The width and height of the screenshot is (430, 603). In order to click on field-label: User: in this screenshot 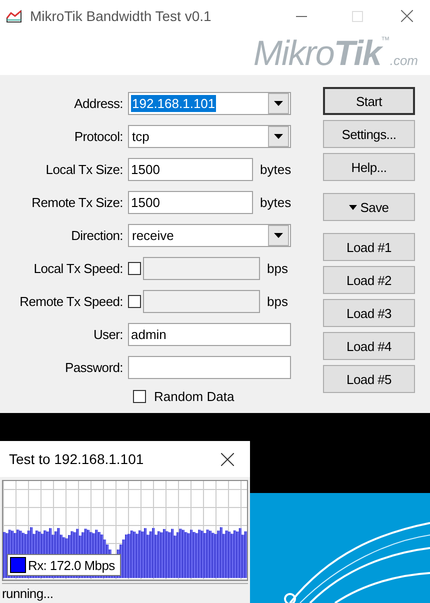, I will do `click(108, 334)`.